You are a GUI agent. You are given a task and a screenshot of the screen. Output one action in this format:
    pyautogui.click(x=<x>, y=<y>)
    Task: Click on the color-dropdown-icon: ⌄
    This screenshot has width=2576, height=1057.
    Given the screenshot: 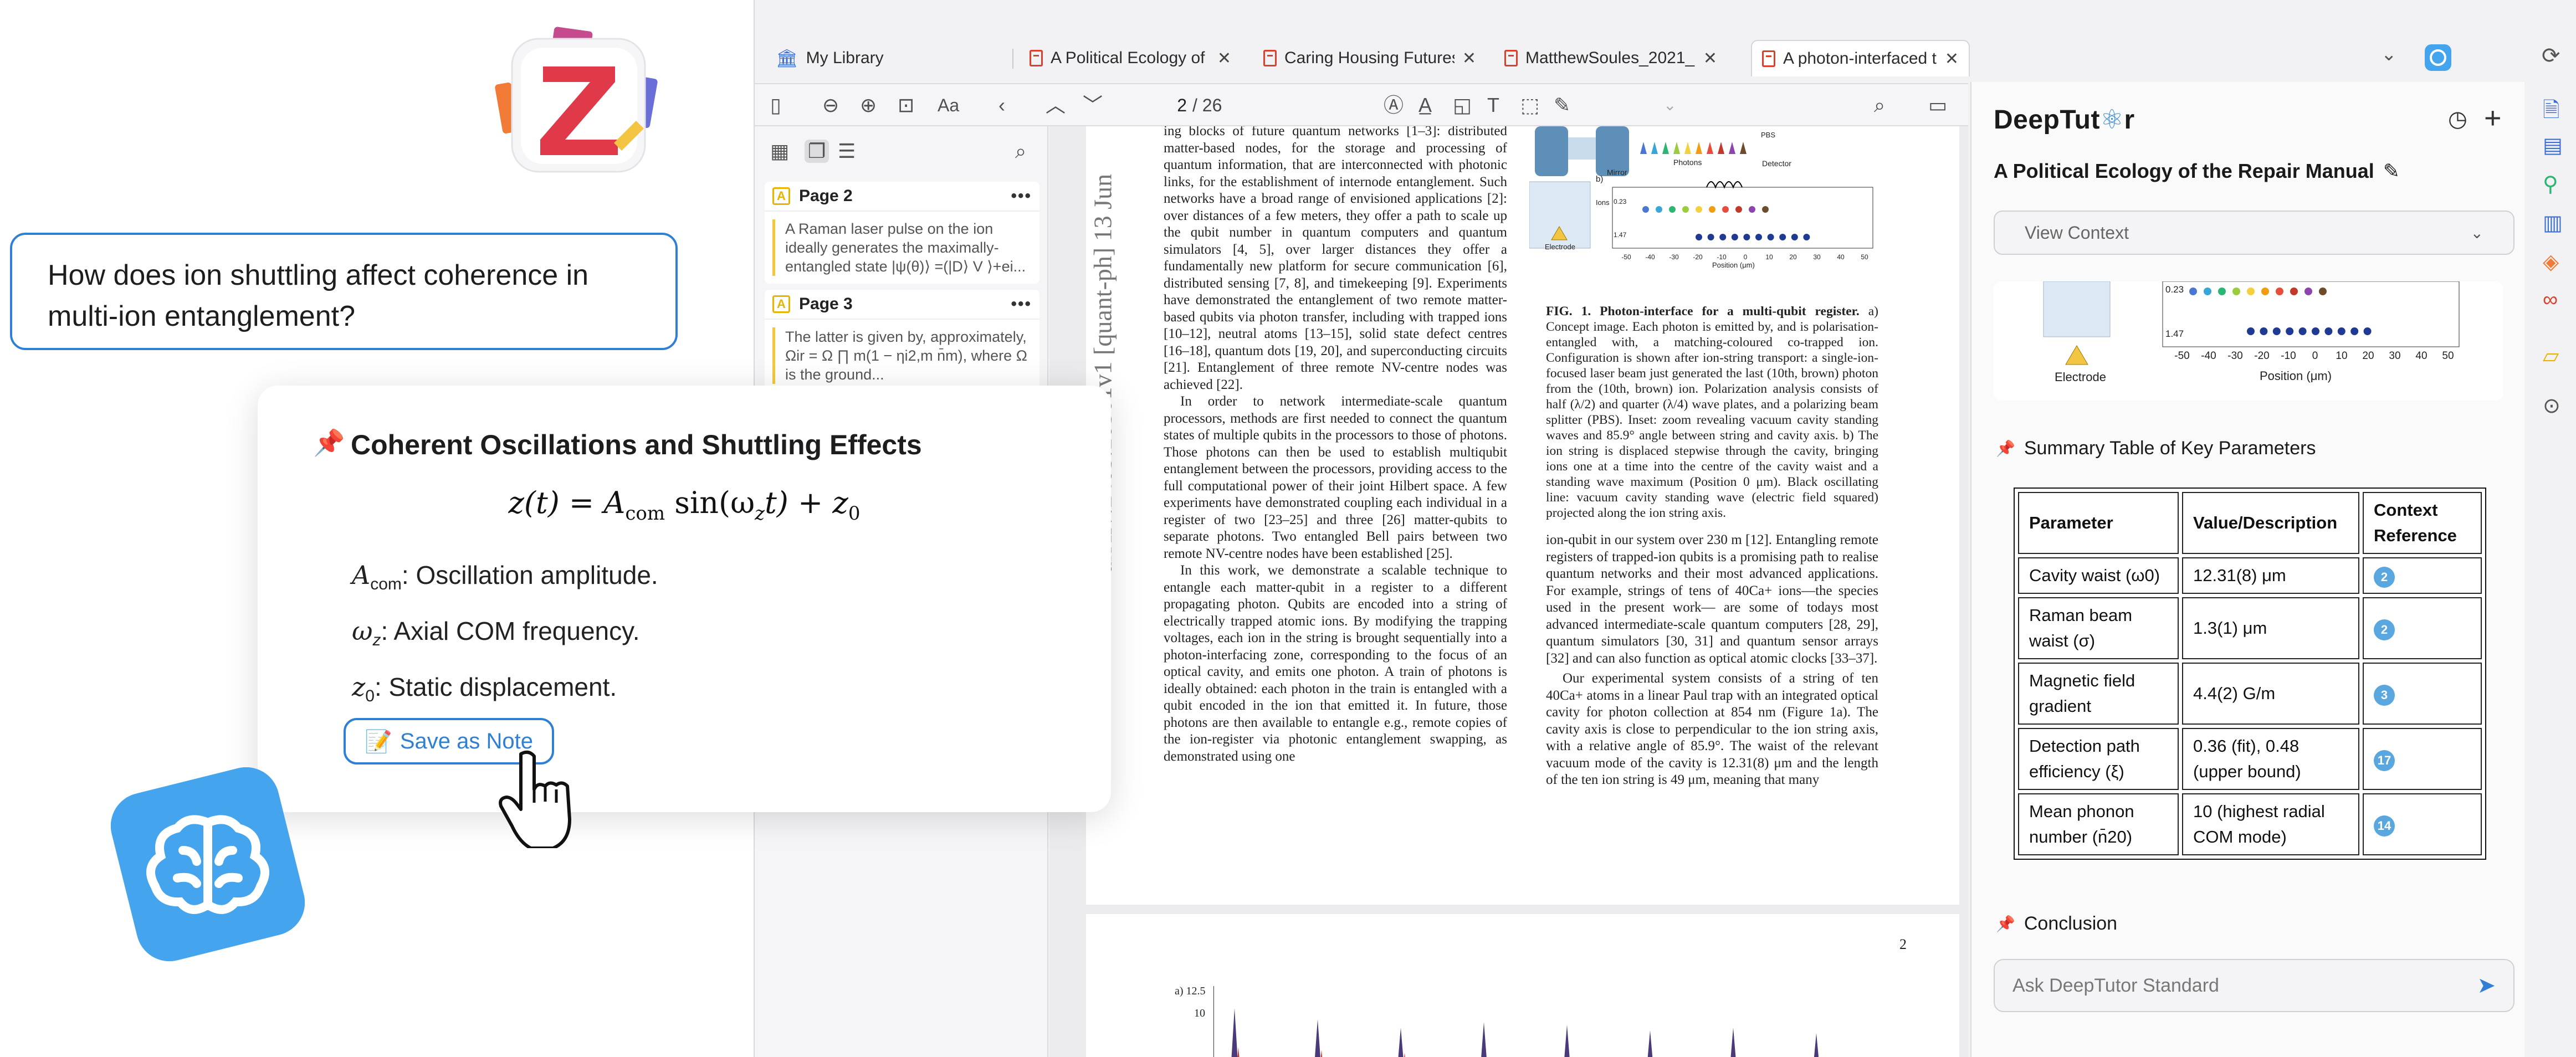 What is the action you would take?
    pyautogui.click(x=1669, y=105)
    